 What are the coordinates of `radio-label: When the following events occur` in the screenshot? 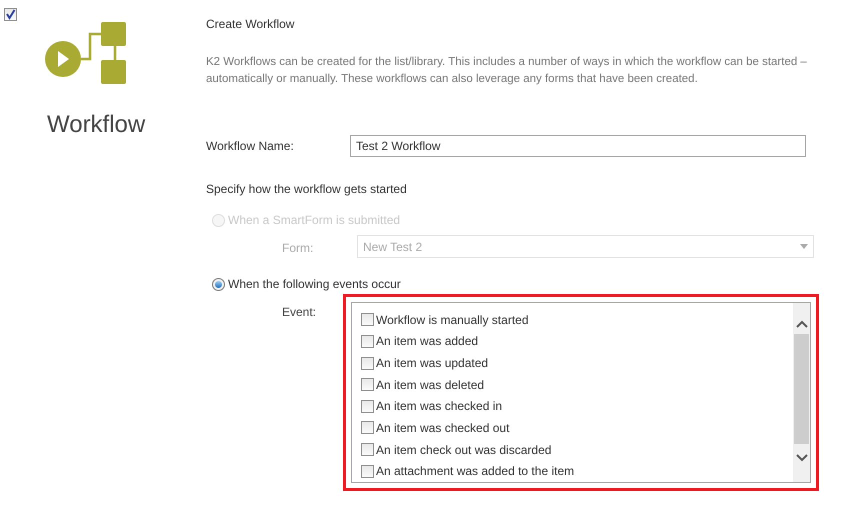 It's located at (314, 284).